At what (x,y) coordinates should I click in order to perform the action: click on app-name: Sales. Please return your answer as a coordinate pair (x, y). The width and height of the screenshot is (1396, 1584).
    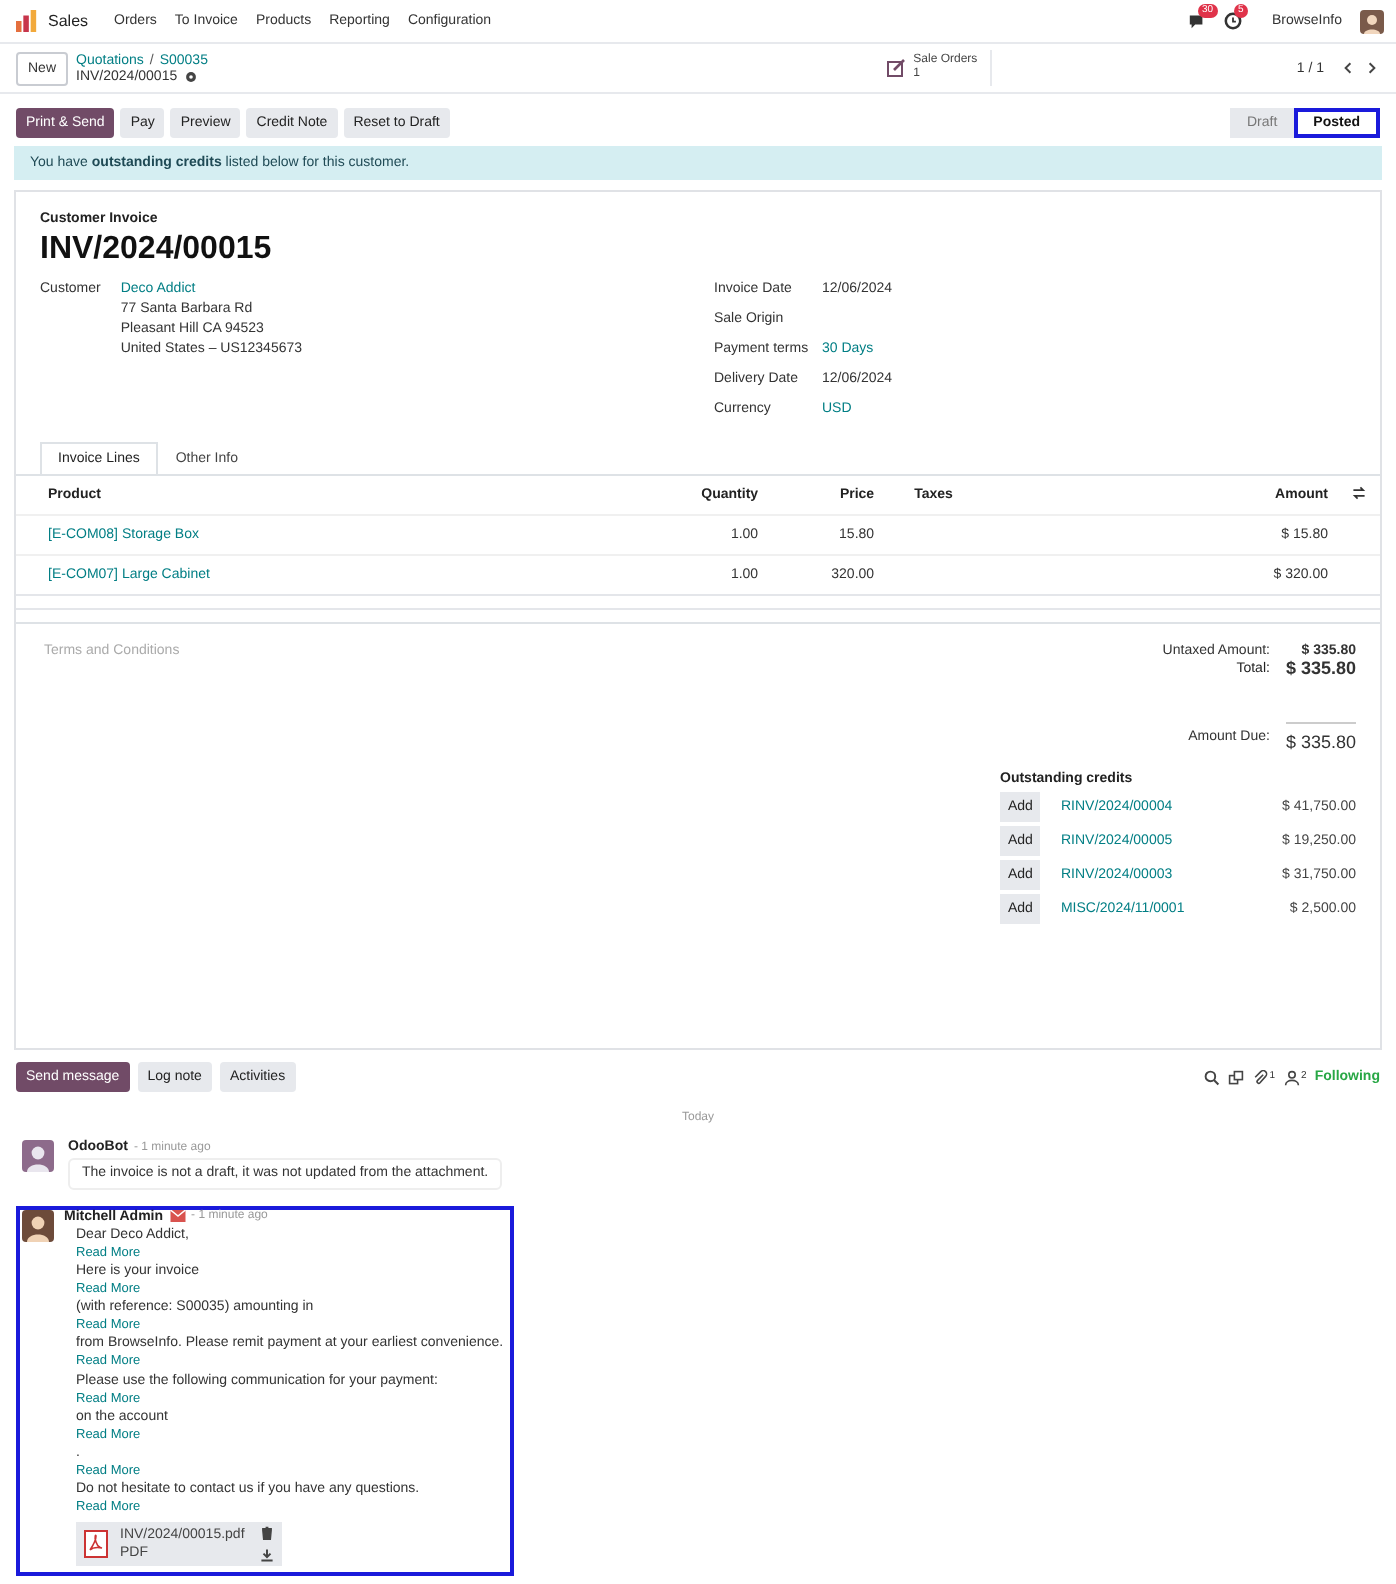
    Looking at the image, I should click on (68, 21).